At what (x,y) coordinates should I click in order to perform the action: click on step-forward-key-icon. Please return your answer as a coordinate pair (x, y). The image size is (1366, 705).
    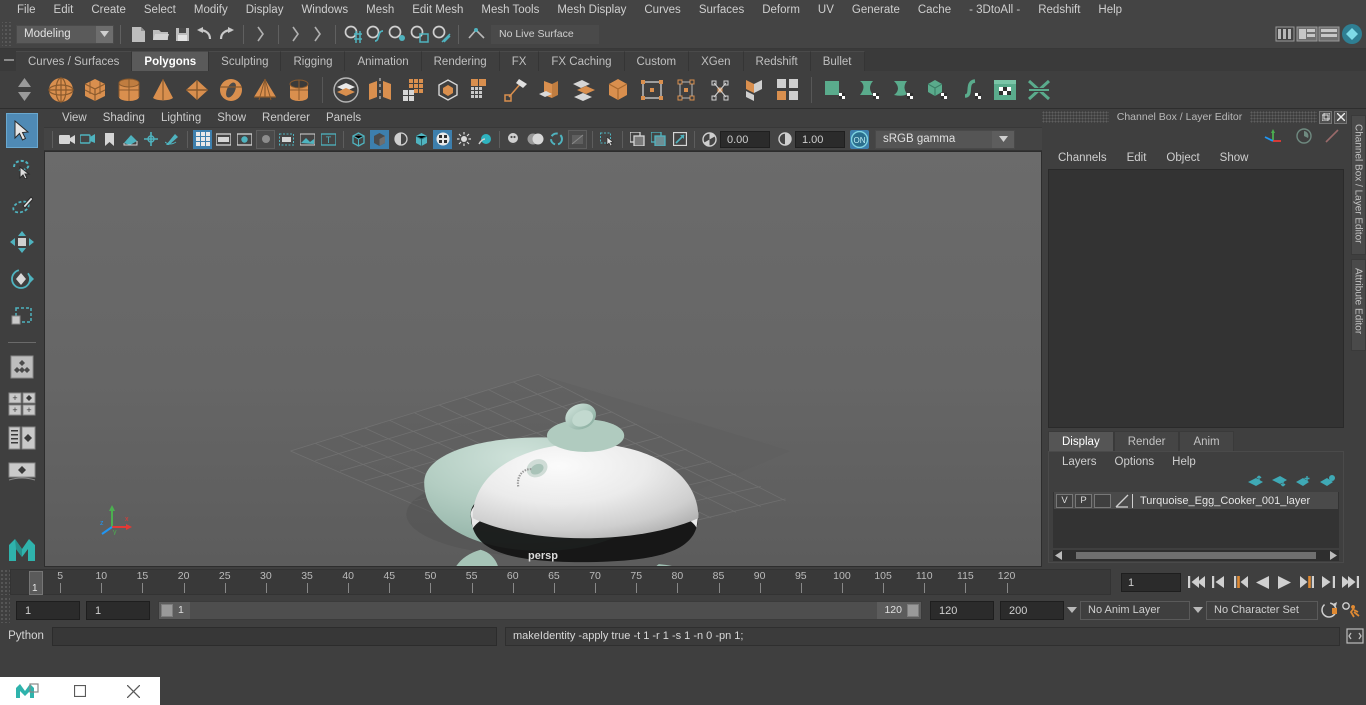
    Looking at the image, I should click on (1328, 582).